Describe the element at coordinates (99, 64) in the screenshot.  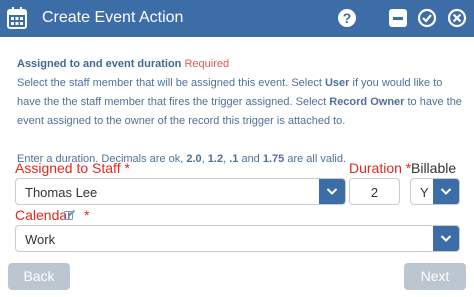
I see `section-heading: Assigned to and event duration` at that location.